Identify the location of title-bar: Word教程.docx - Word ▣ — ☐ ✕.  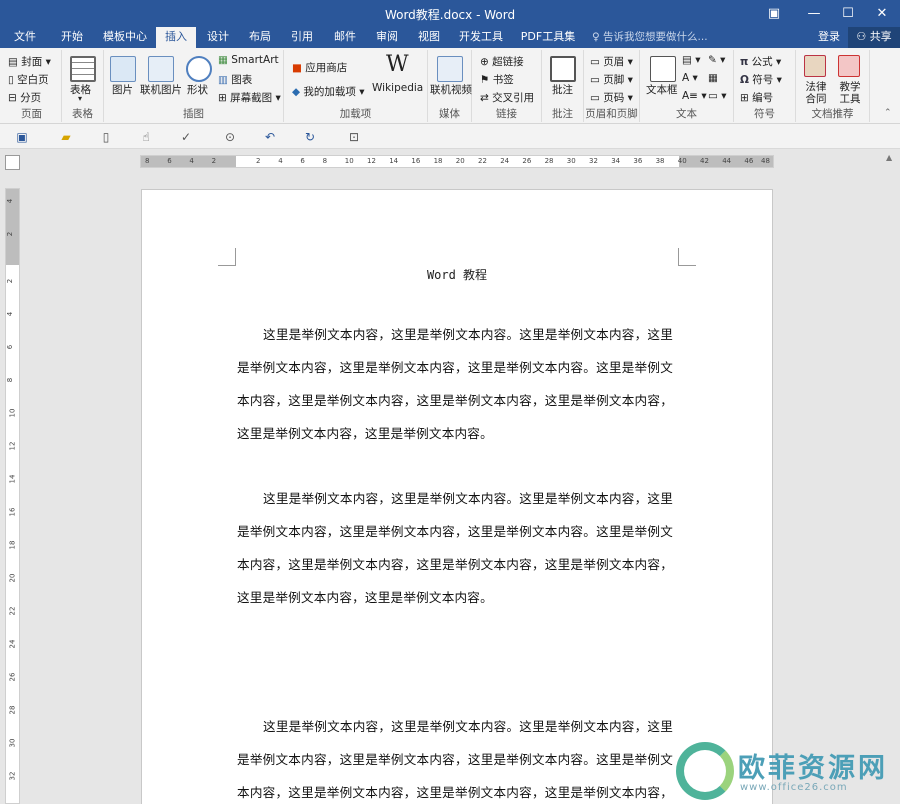
(450, 13).